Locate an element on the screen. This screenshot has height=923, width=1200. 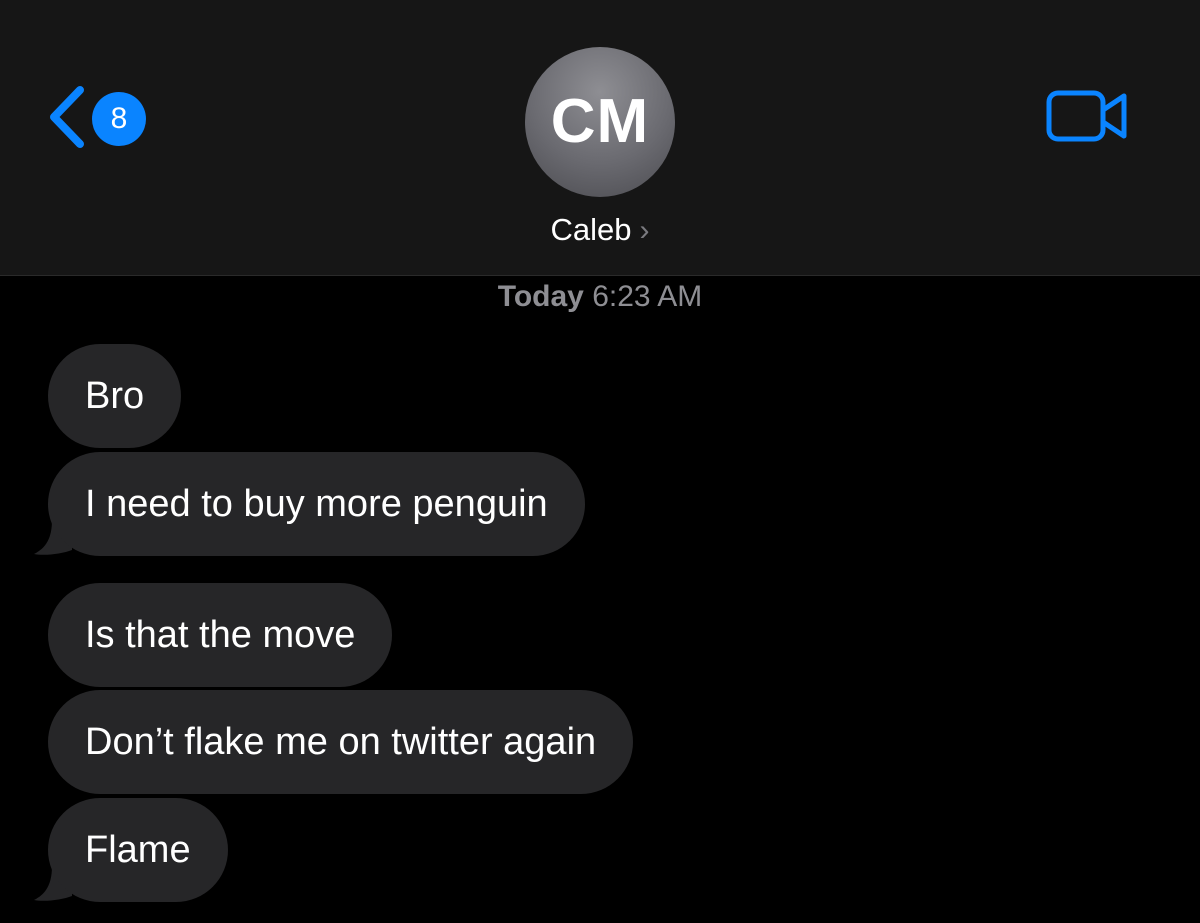
message-text: Bro is located at coordinates (115, 396).